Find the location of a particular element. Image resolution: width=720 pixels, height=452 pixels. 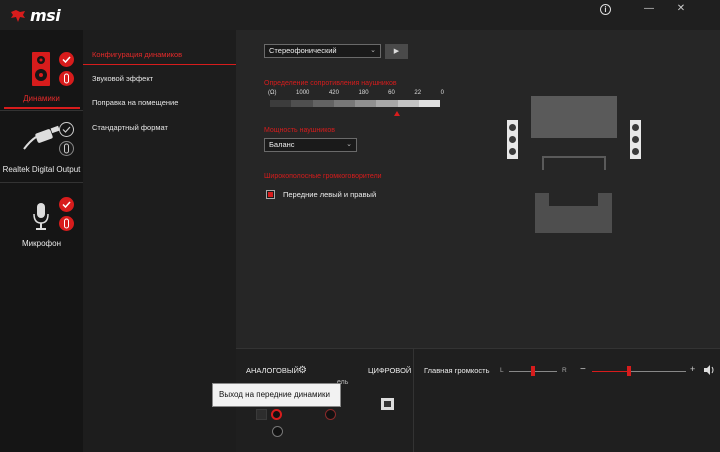

play-test-button: ▶ is located at coordinates (396, 51).